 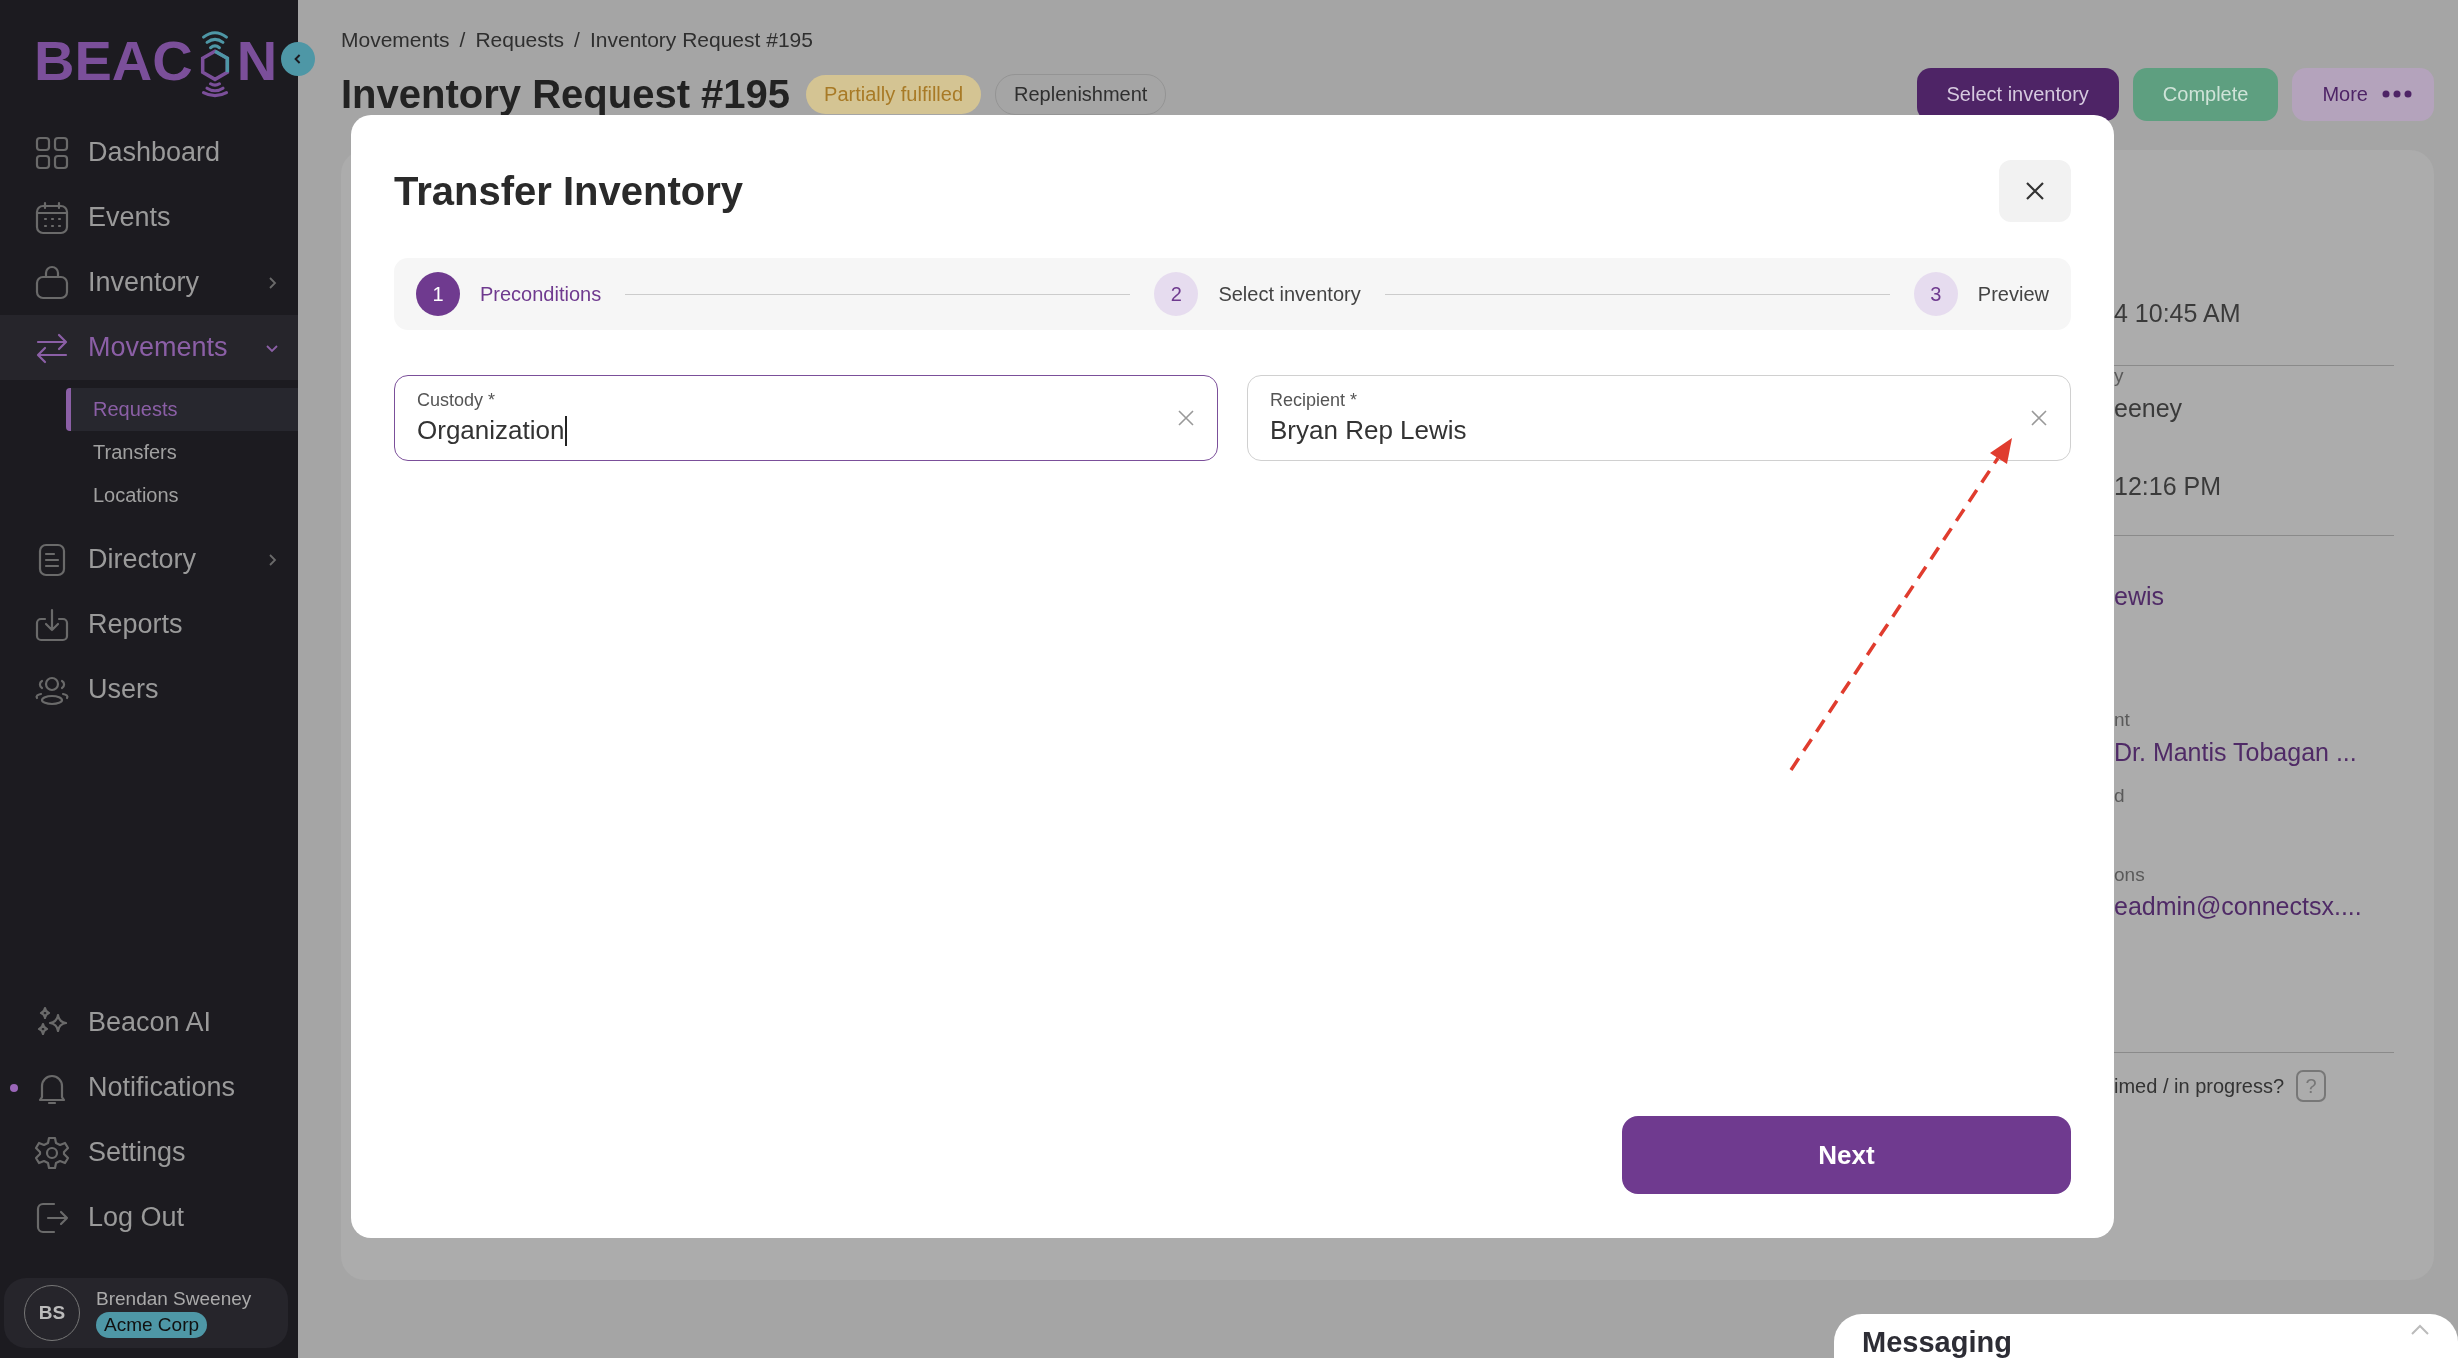 What do you see at coordinates (2122, 720) in the screenshot?
I see `detail-label: nt` at bounding box center [2122, 720].